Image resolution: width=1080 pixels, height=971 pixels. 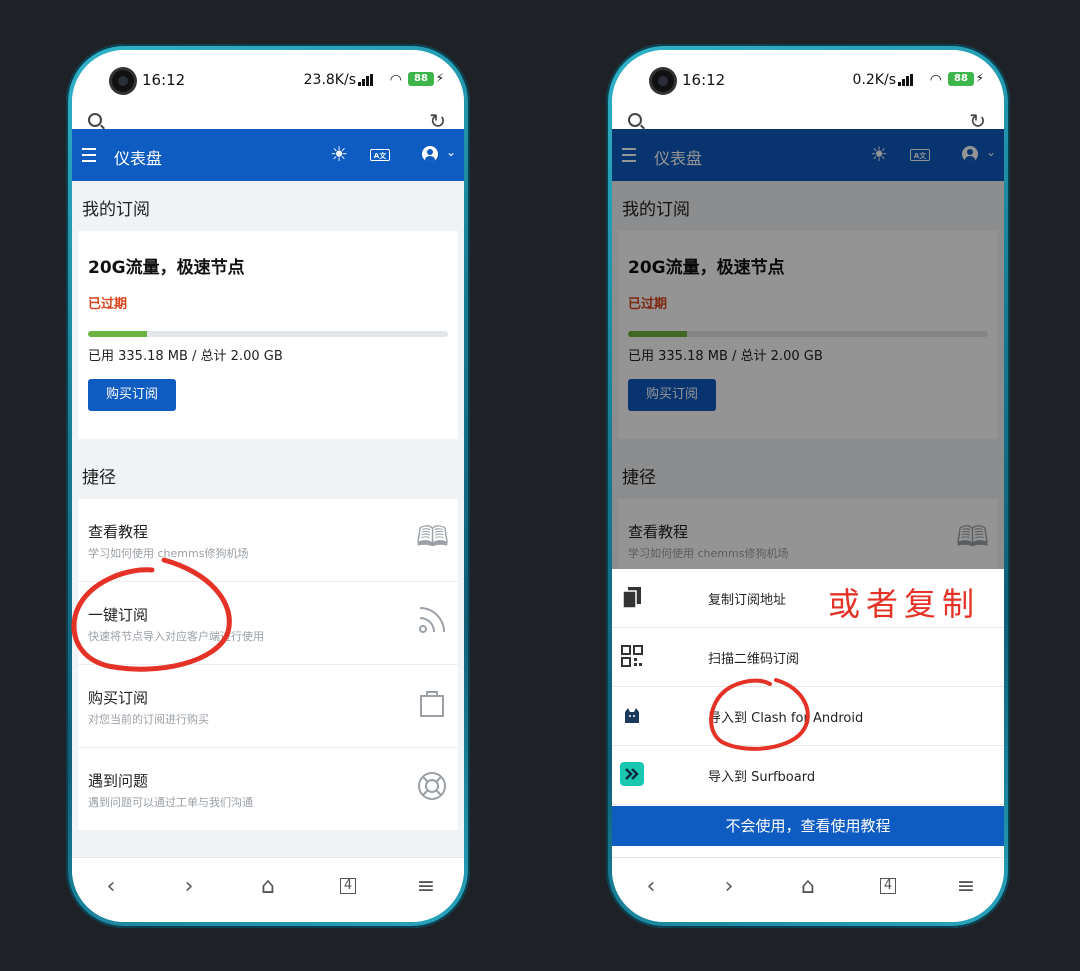 I want to click on translate-icon: A文, so click(x=380, y=155).